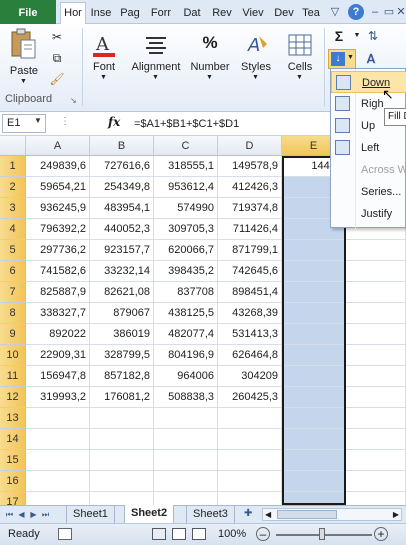  What do you see at coordinates (250, 208) in the screenshot?
I see `grid-cell: 719374,8` at bounding box center [250, 208].